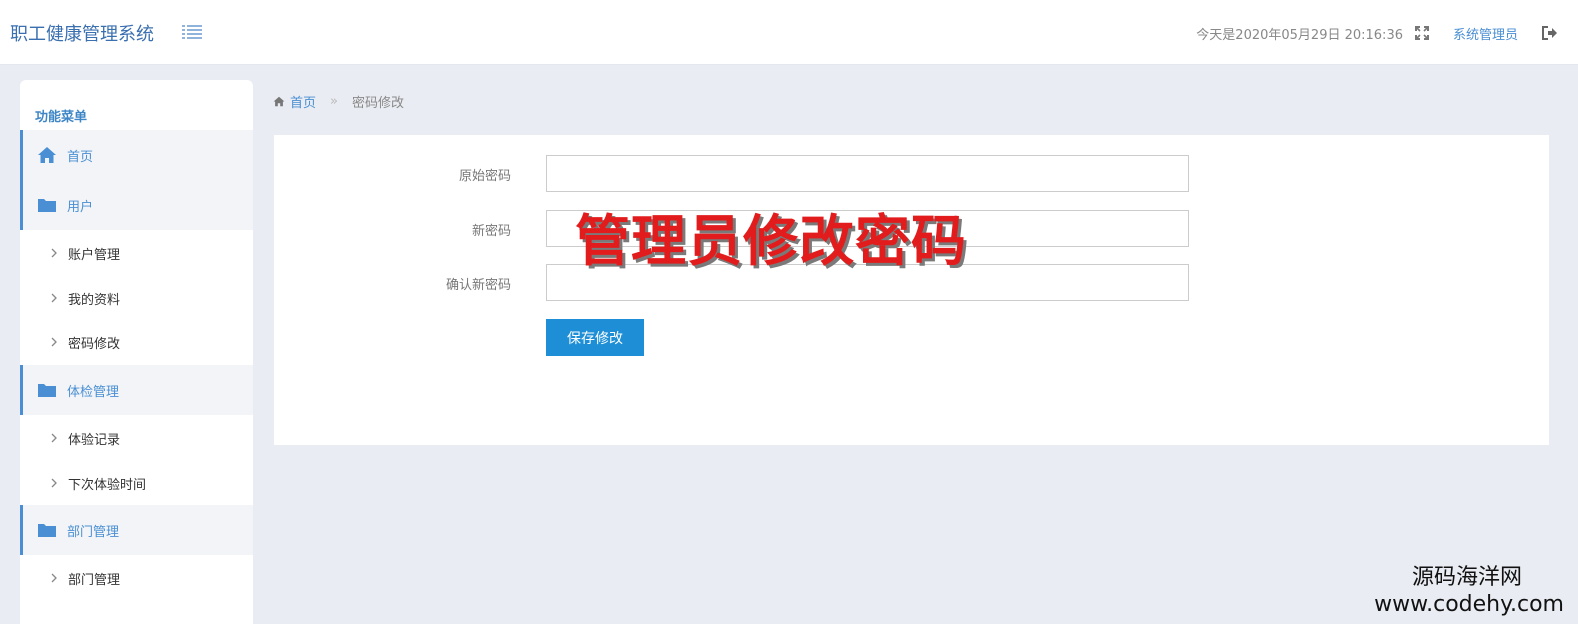 Image resolution: width=1578 pixels, height=624 pixels. What do you see at coordinates (303, 101) in the screenshot?
I see `breadcrumb-home-link: 首页` at bounding box center [303, 101].